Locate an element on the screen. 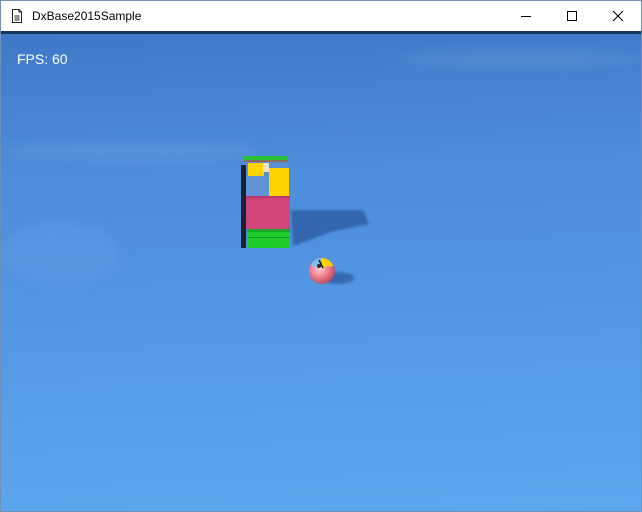 The height and width of the screenshot is (512, 642). maximize-icon is located at coordinates (572, 16).